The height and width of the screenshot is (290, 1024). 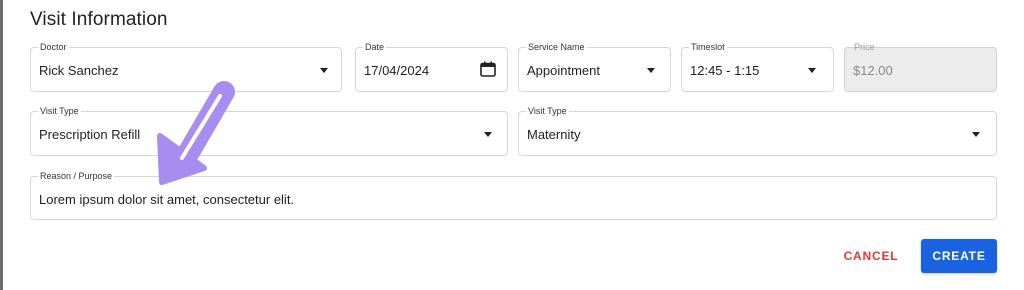 What do you see at coordinates (76, 176) in the screenshot?
I see `reason-label: Reason / Purpose` at bounding box center [76, 176].